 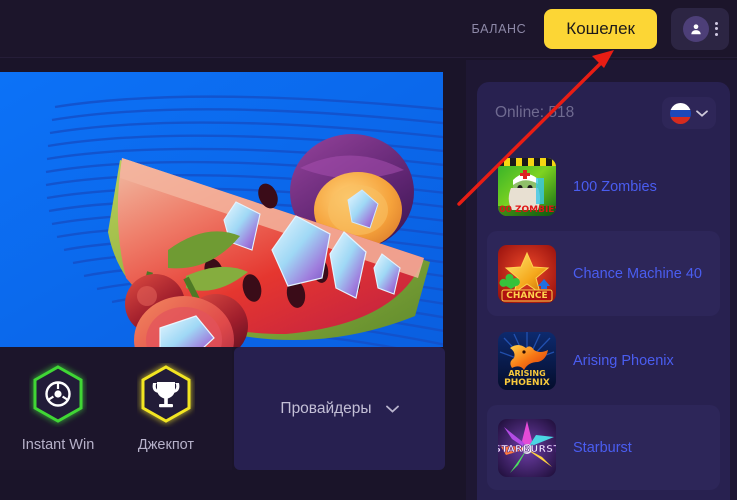 I want to click on svg-text: CHANCE, so click(x=526, y=296).